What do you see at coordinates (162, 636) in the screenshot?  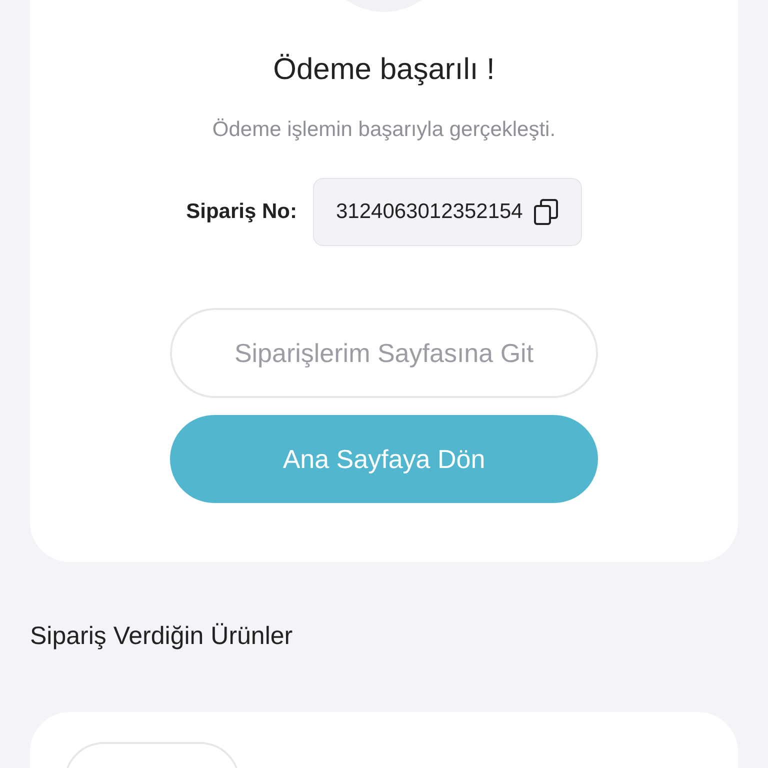 I see `section-title: Sipariş Verdiğin Ürünler` at bounding box center [162, 636].